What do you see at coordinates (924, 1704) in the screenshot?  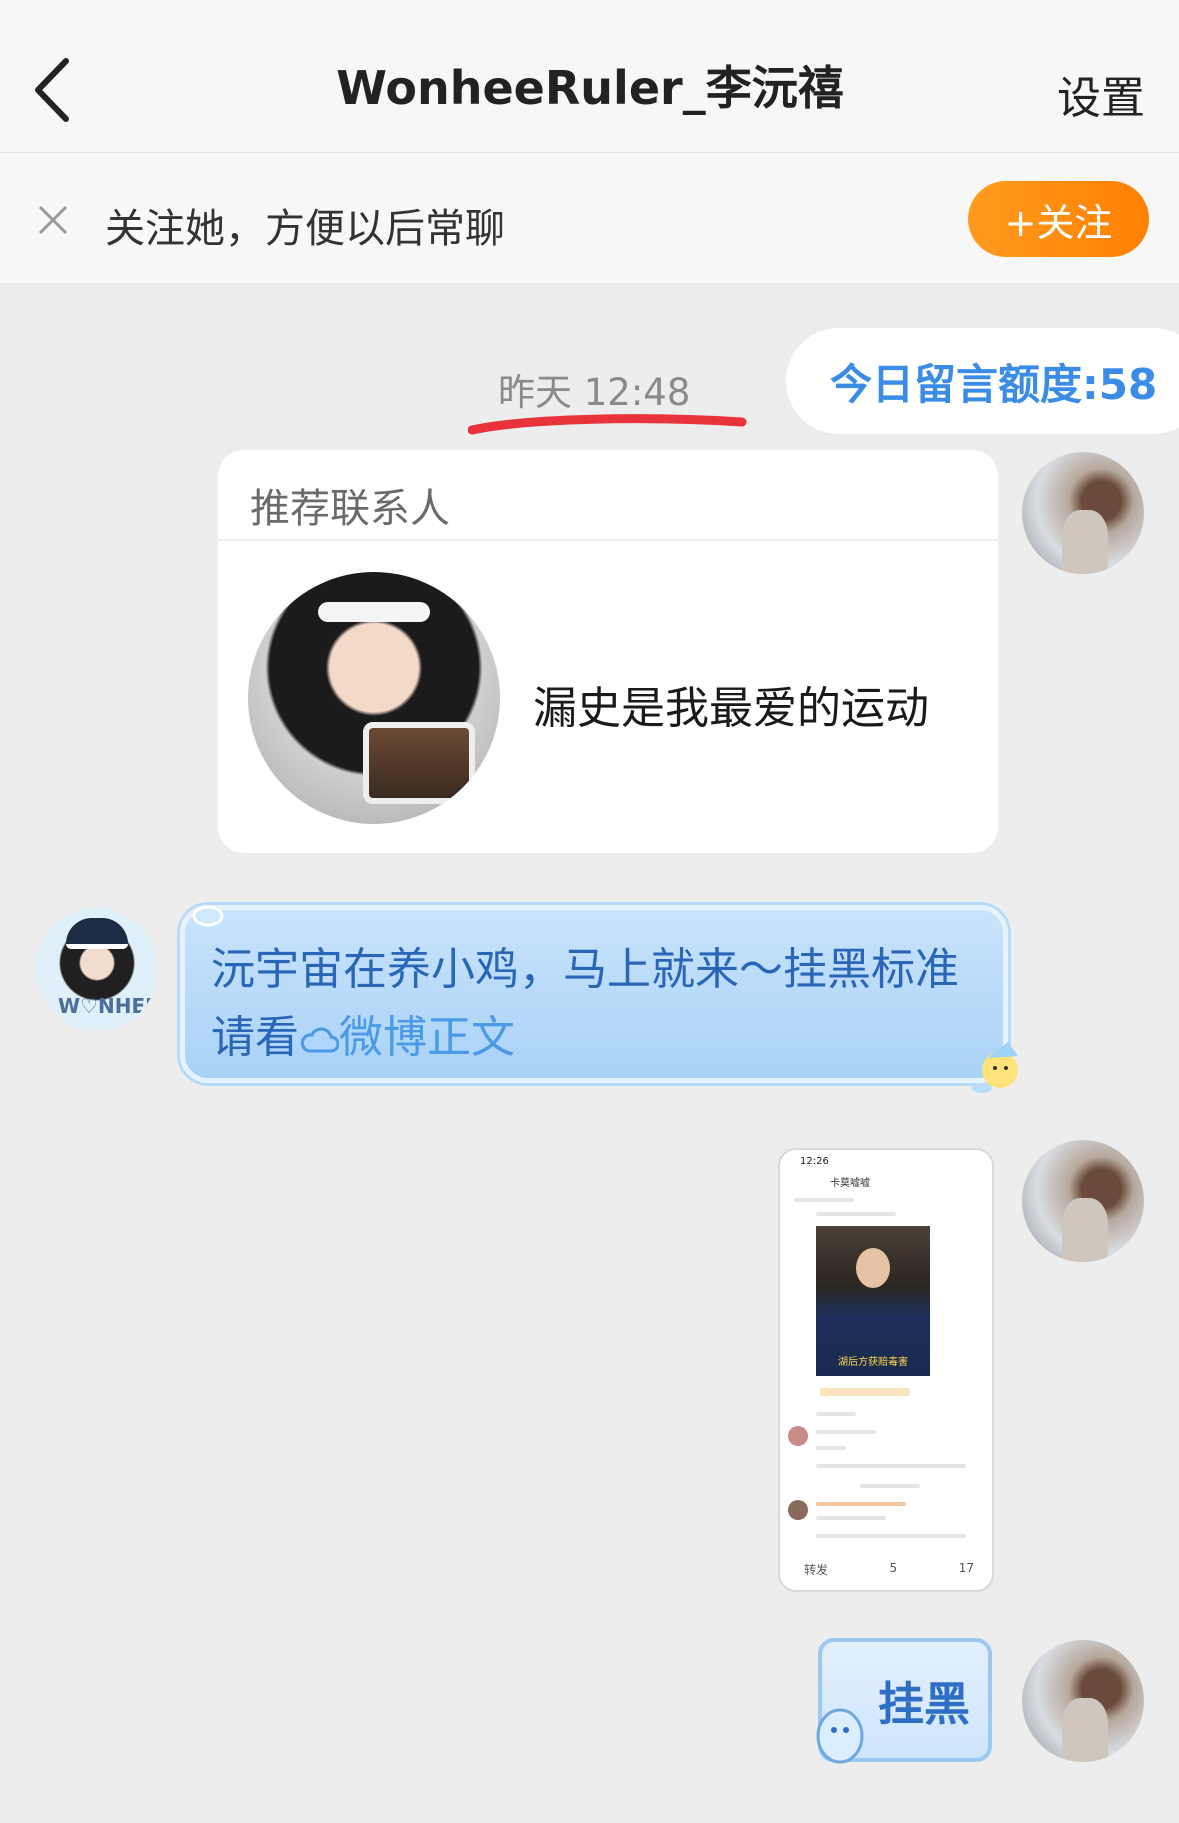 I see `sticker-label: 挂黑` at bounding box center [924, 1704].